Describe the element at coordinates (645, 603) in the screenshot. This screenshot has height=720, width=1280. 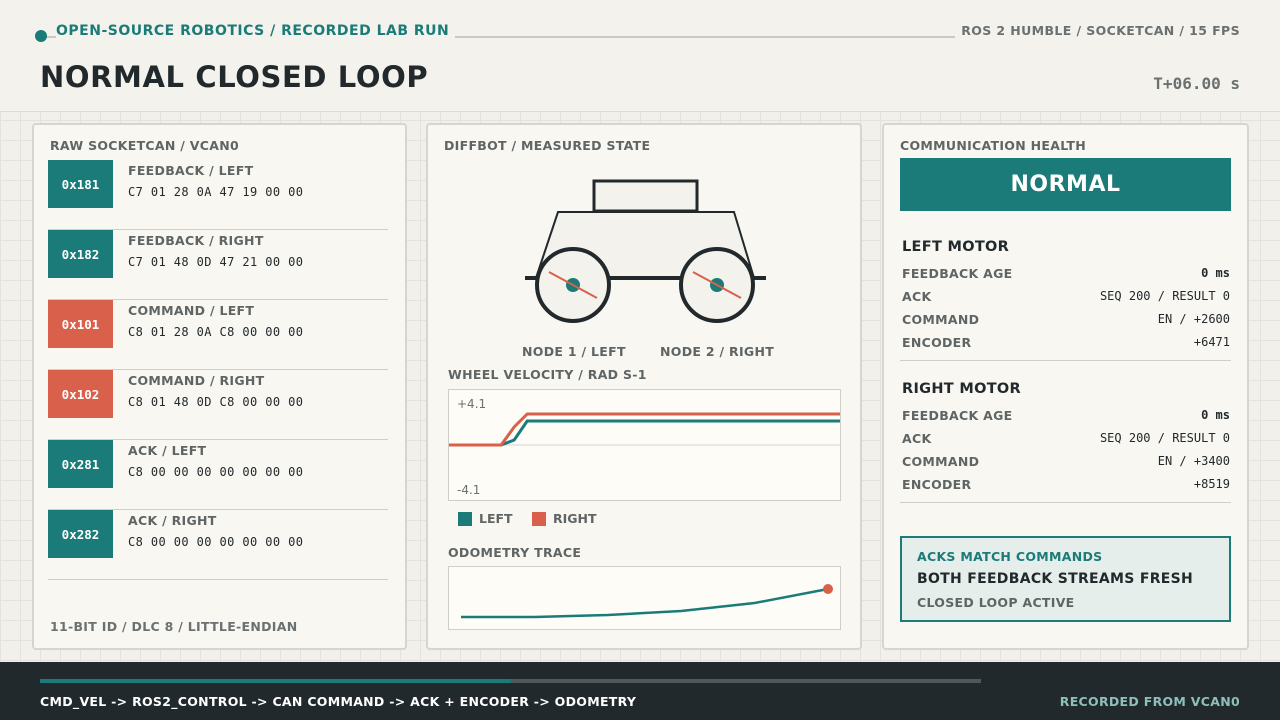
I see `odometry-trace-line` at that location.